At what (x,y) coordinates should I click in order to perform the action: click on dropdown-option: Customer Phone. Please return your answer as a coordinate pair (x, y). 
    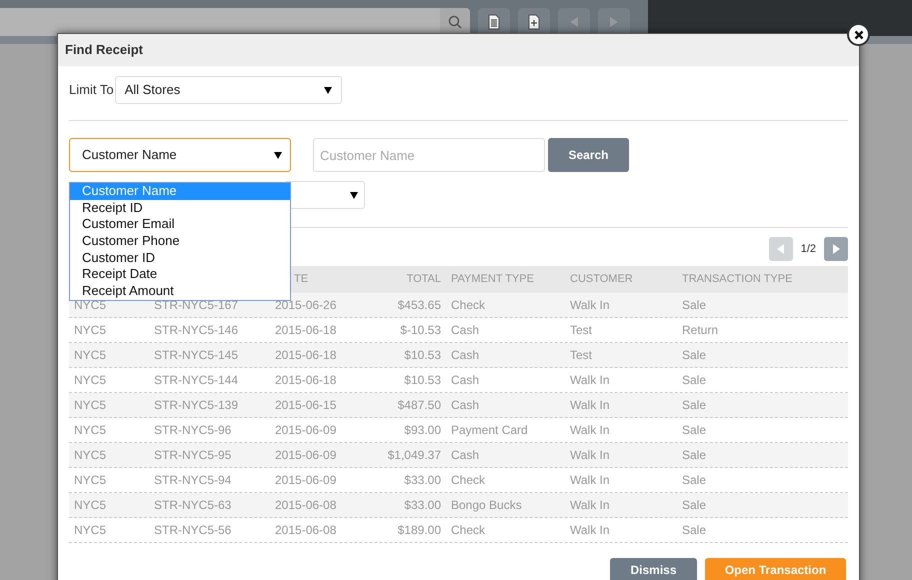
    Looking at the image, I should click on (180, 241).